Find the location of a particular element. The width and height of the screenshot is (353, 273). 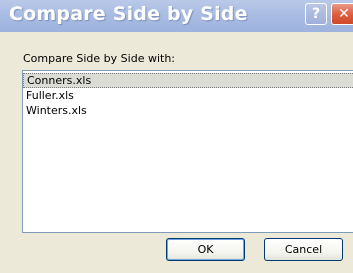

list-item-fuller: Fuller.xls is located at coordinates (188, 95).